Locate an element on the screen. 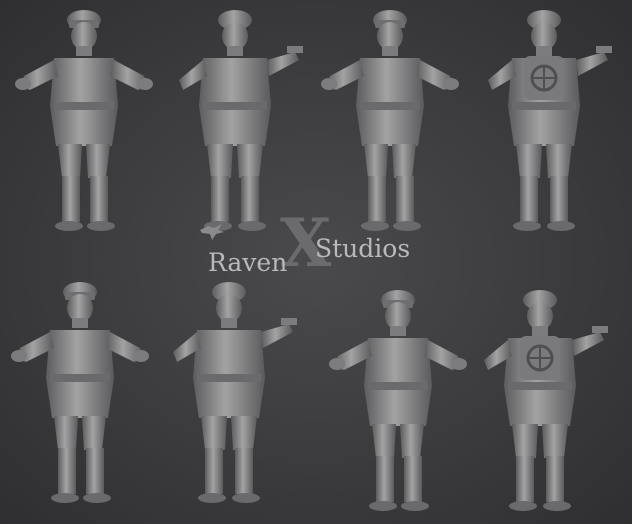 The width and height of the screenshot is (632, 524). ravenx-studios-logo: X Raven Studios is located at coordinates (321, 247).